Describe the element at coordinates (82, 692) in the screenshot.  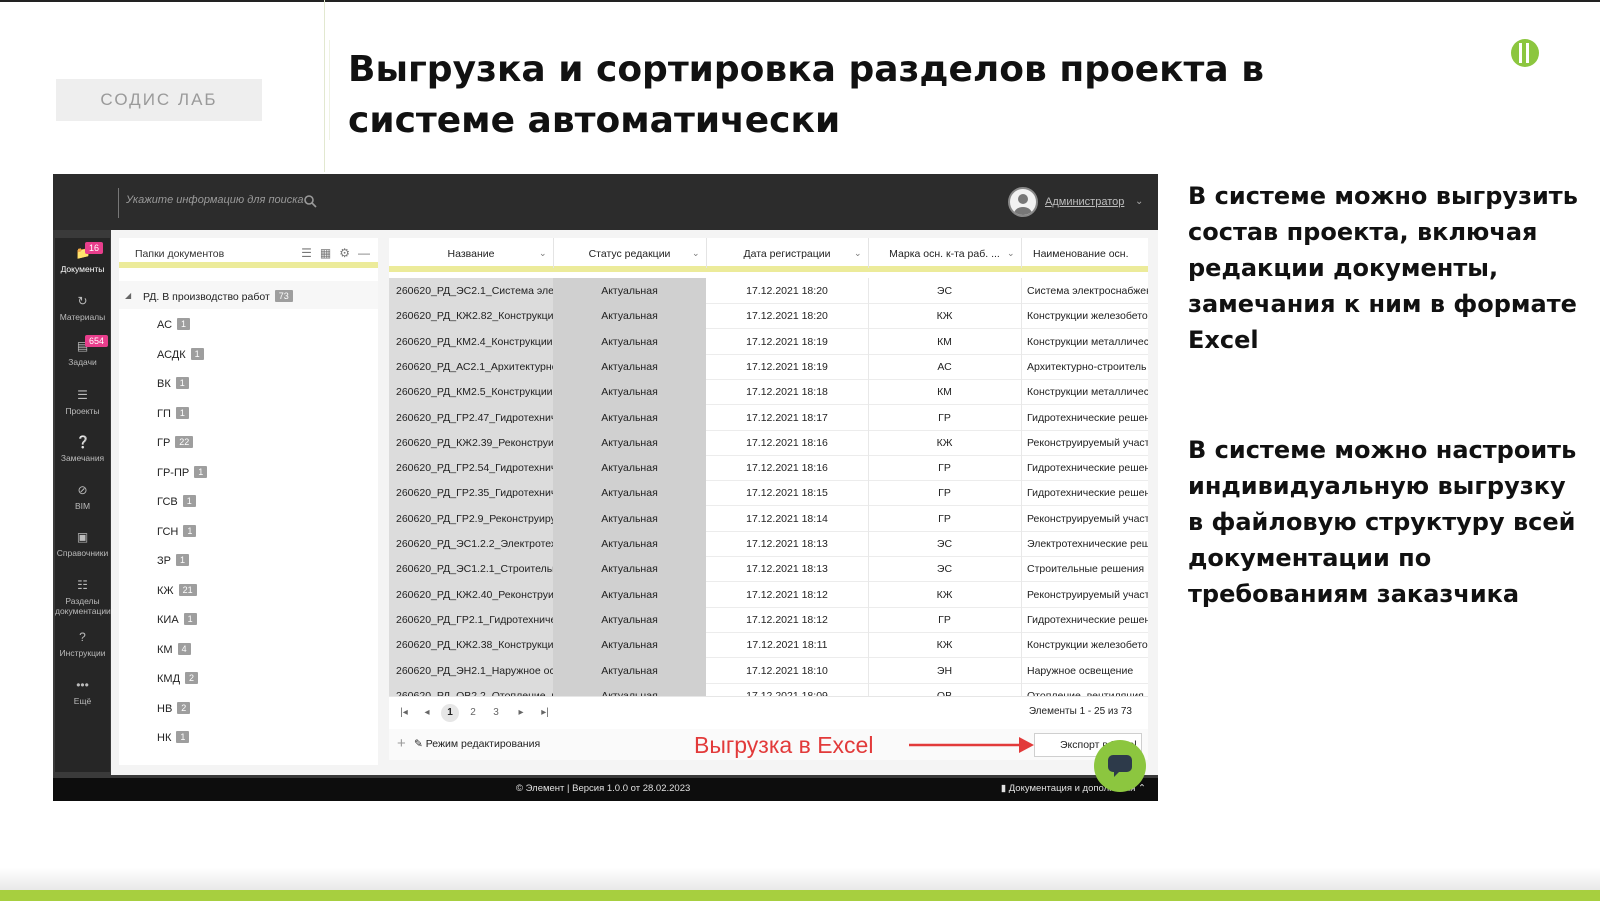
I see `nav-item: ••• Ещё` at that location.